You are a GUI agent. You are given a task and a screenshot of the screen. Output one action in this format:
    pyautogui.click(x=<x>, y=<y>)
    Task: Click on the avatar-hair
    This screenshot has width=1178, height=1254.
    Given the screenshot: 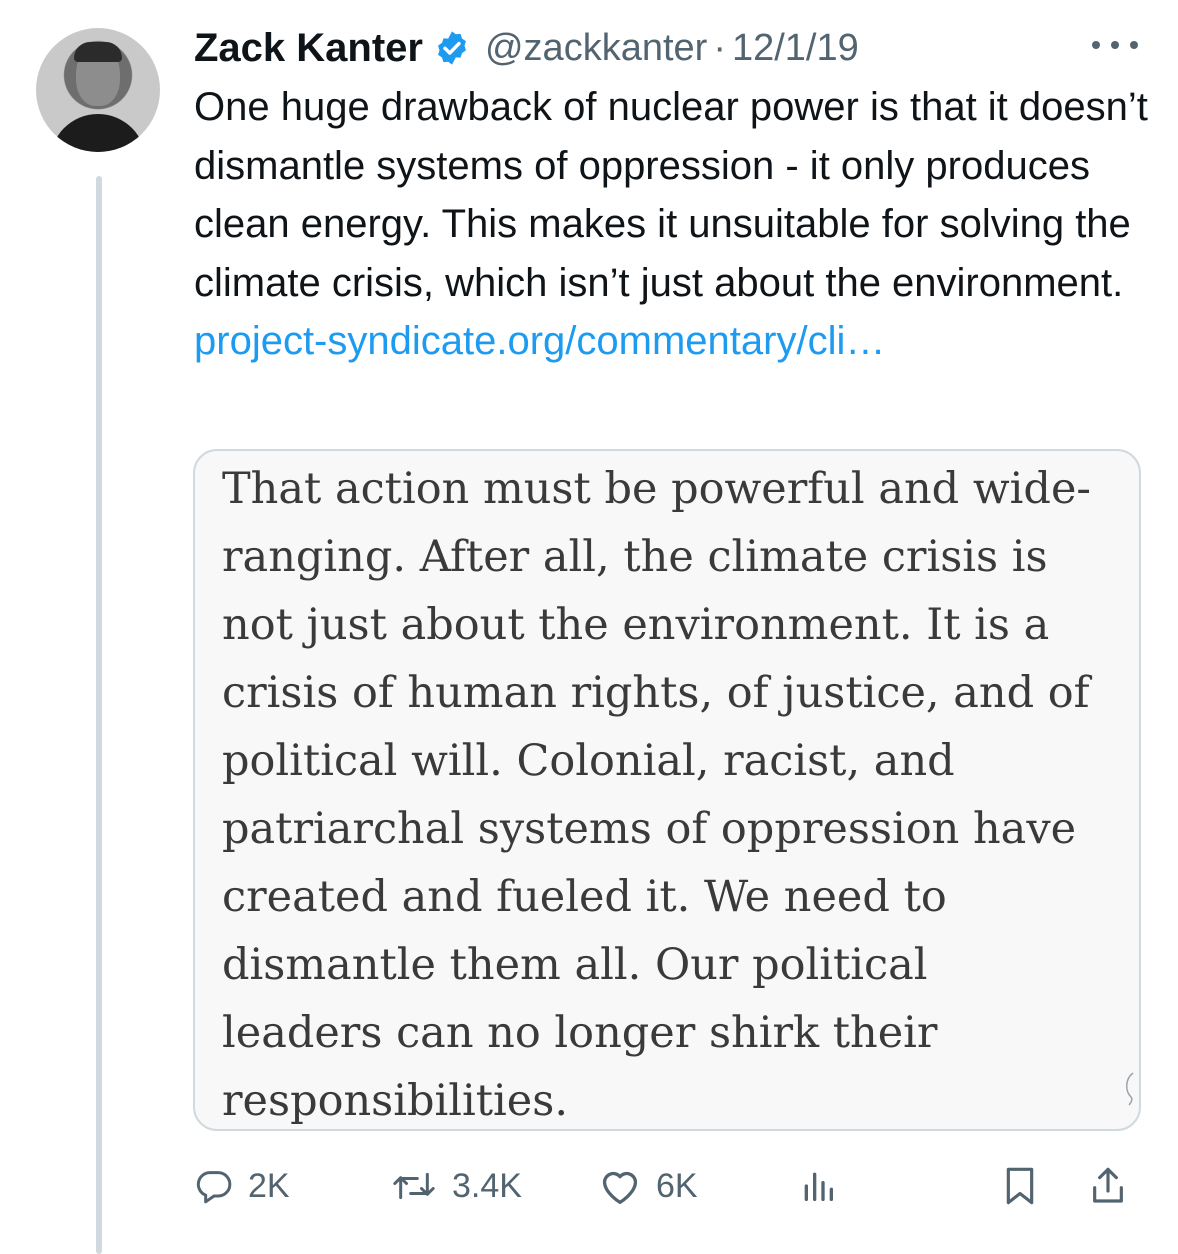 What is the action you would take?
    pyautogui.click(x=98, y=52)
    